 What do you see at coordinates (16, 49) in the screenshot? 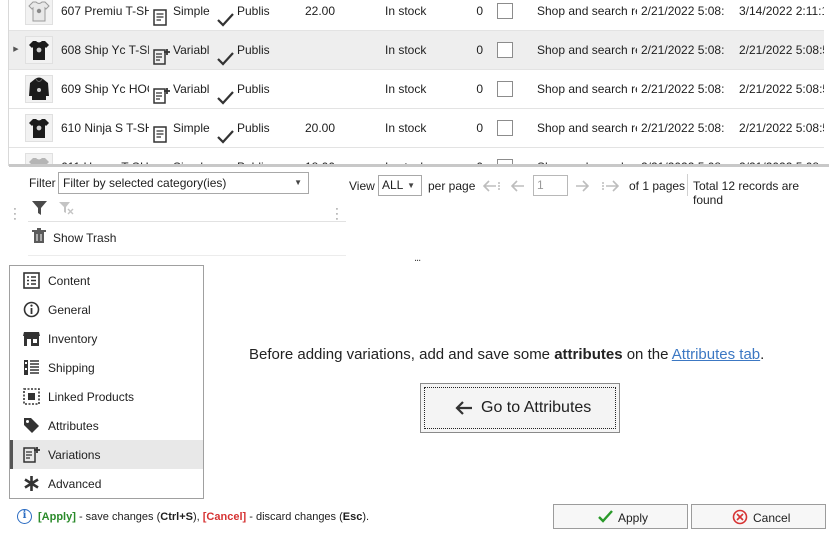
I see `row-indicator-icon: ▶` at bounding box center [16, 49].